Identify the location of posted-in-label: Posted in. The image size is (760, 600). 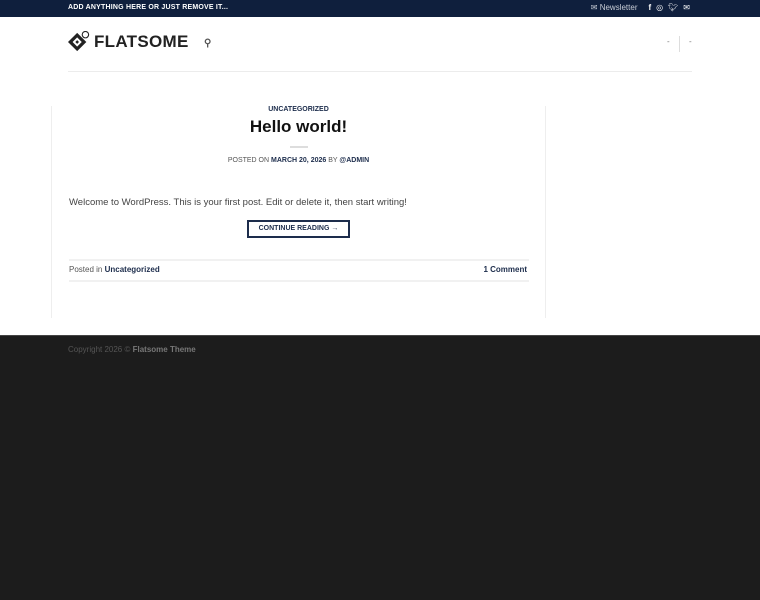
(86, 269).